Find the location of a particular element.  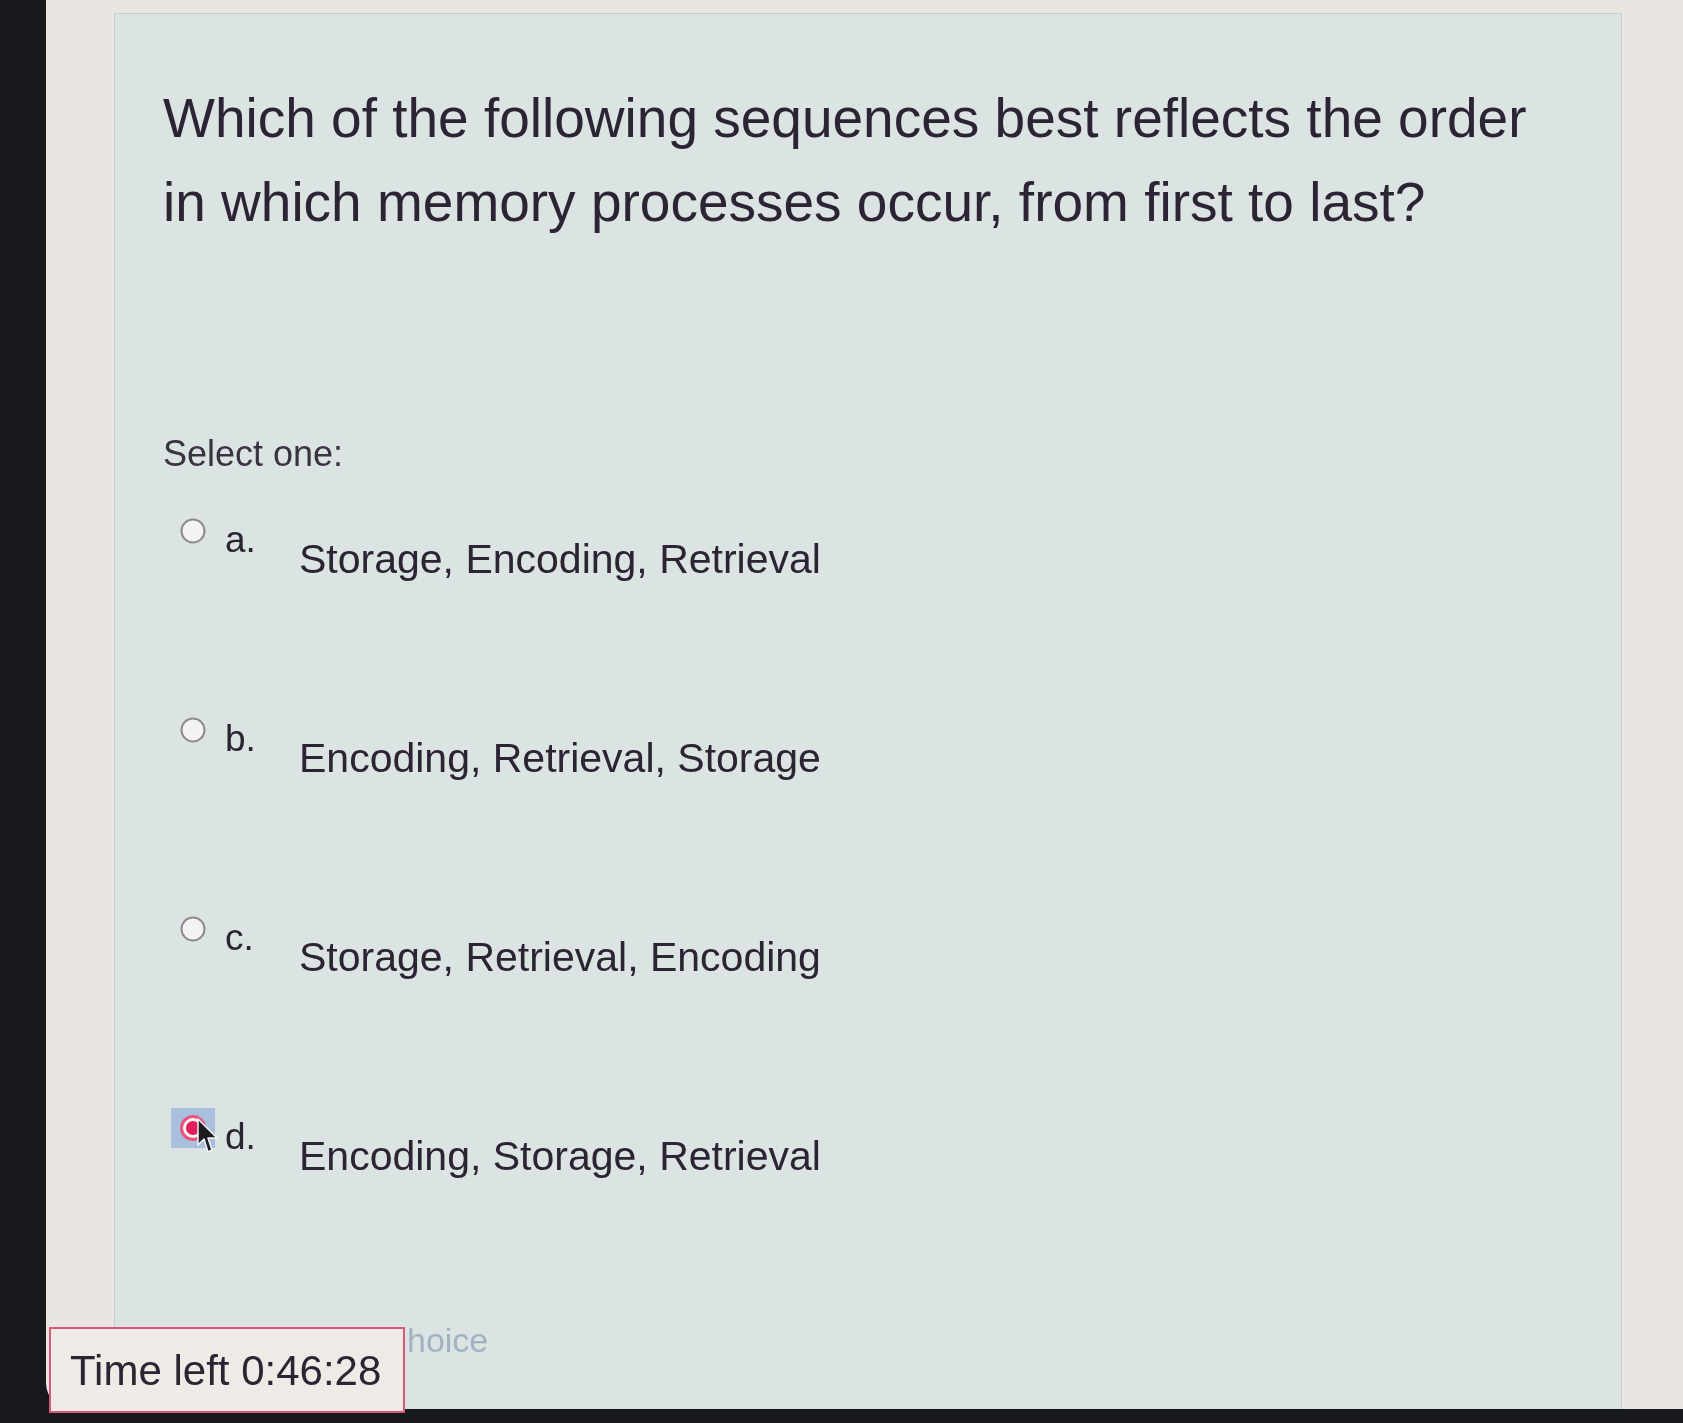

option-letter: c. is located at coordinates (240, 938).